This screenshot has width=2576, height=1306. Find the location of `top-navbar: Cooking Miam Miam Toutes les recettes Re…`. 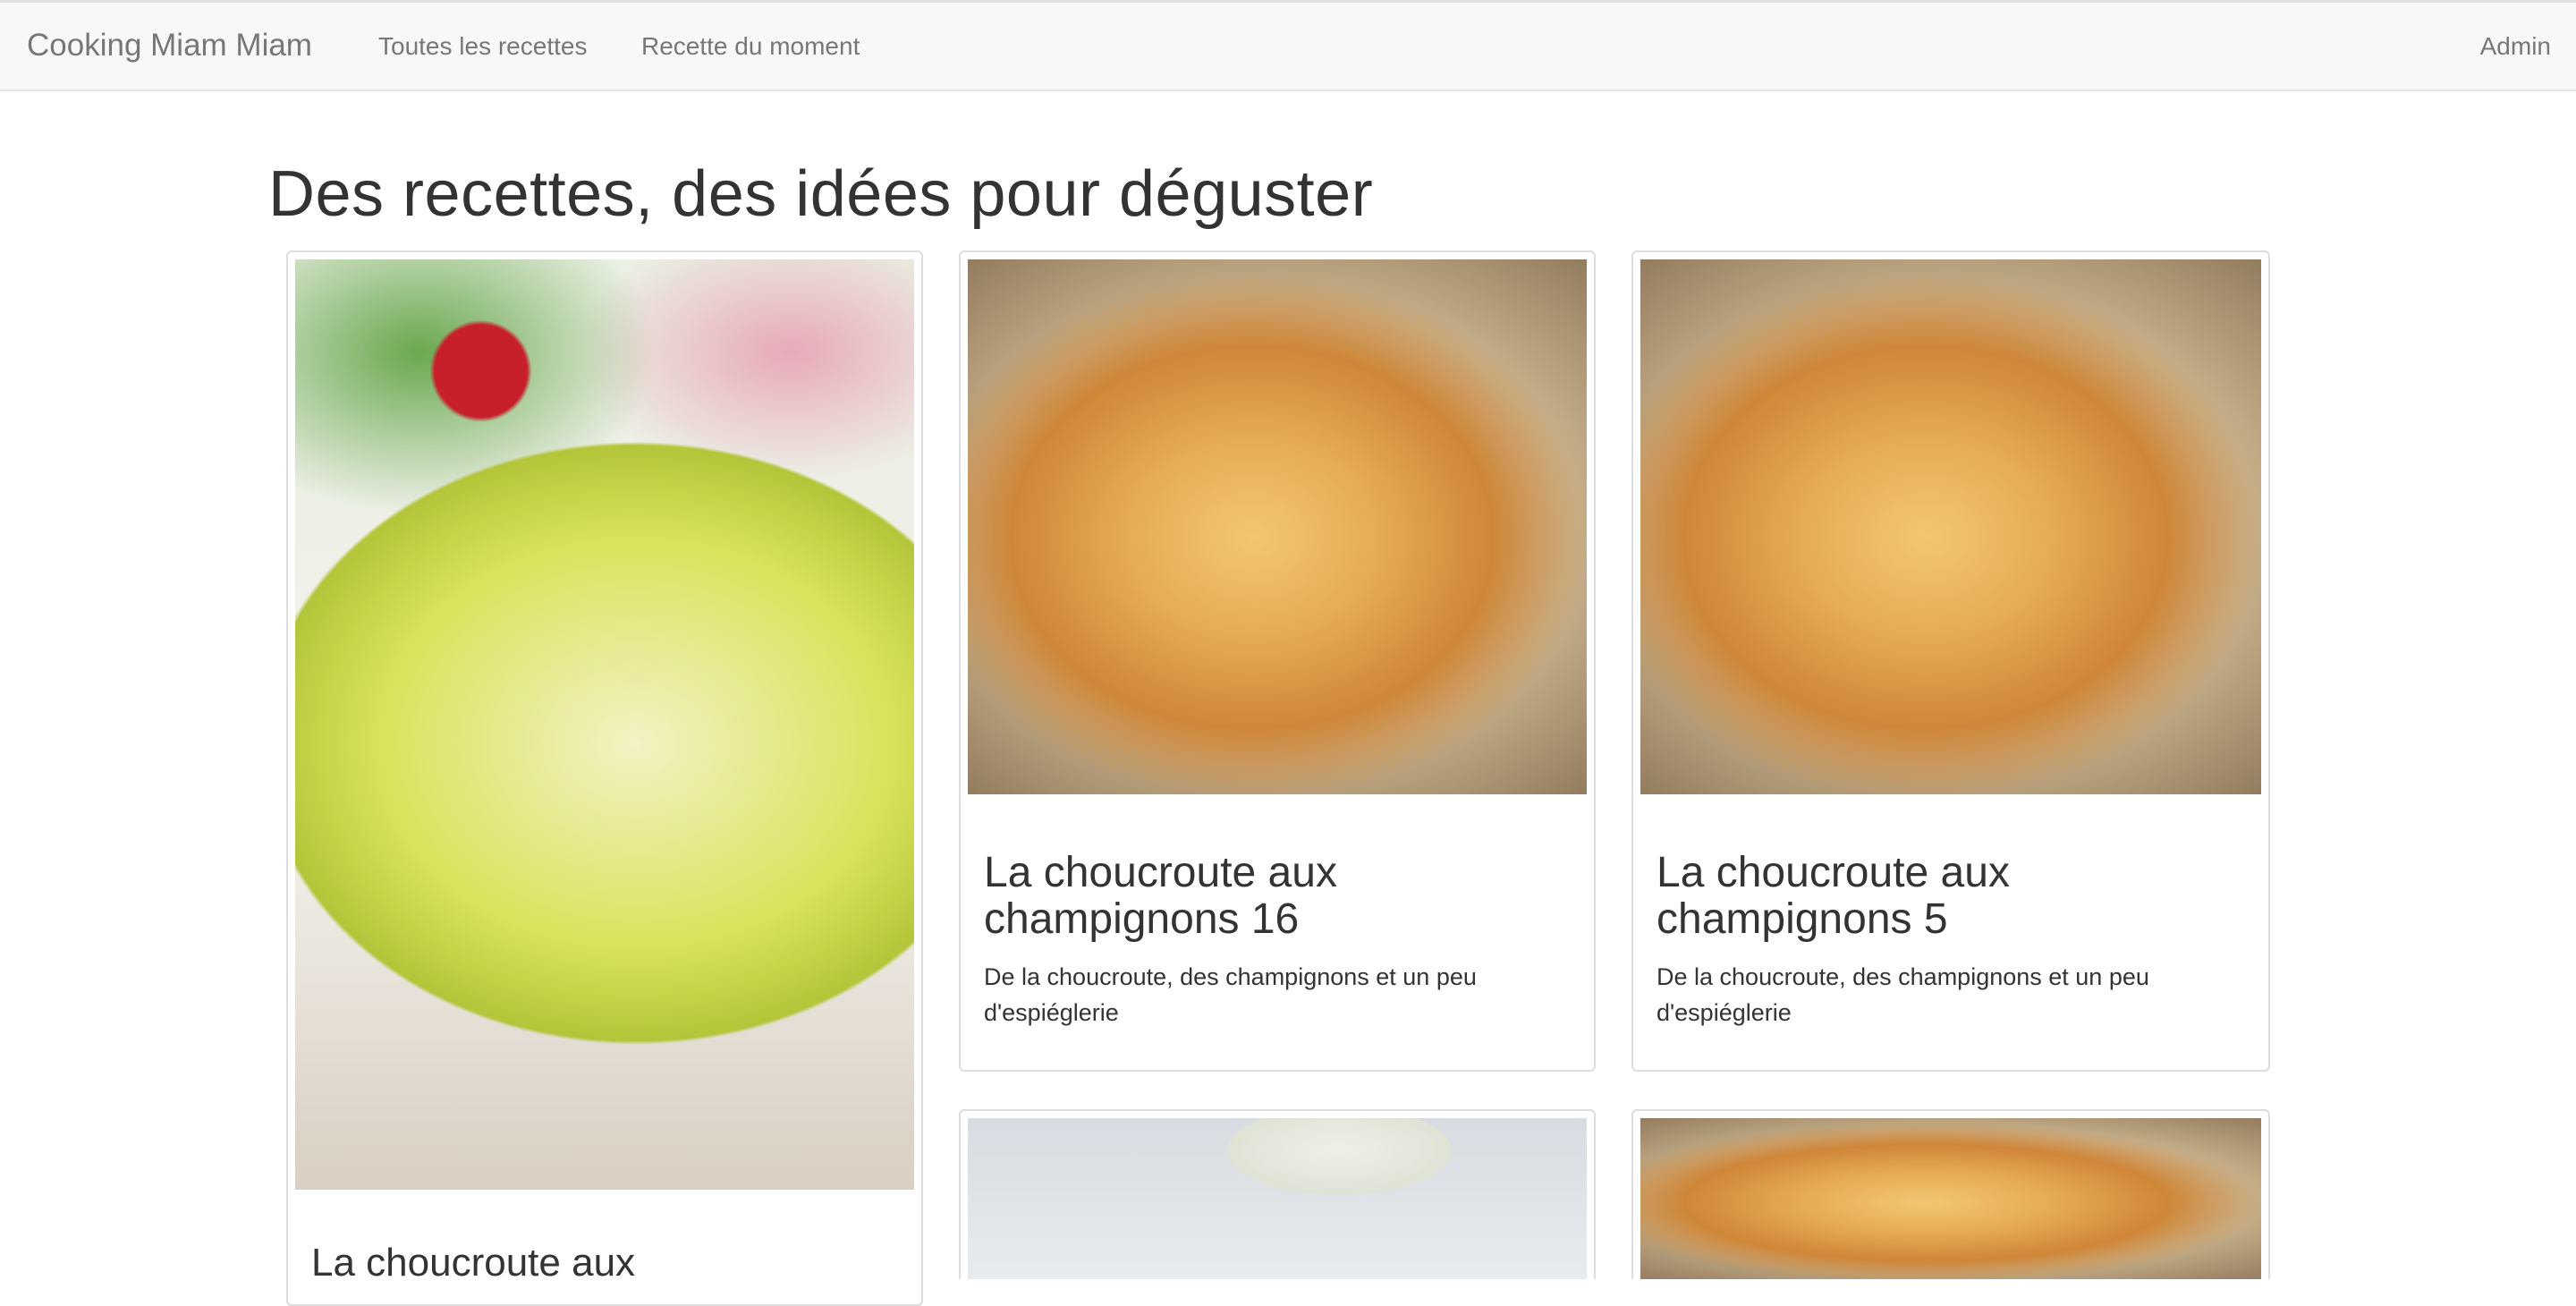

top-navbar: Cooking Miam Miam Toutes les recettes Re… is located at coordinates (1288, 46).